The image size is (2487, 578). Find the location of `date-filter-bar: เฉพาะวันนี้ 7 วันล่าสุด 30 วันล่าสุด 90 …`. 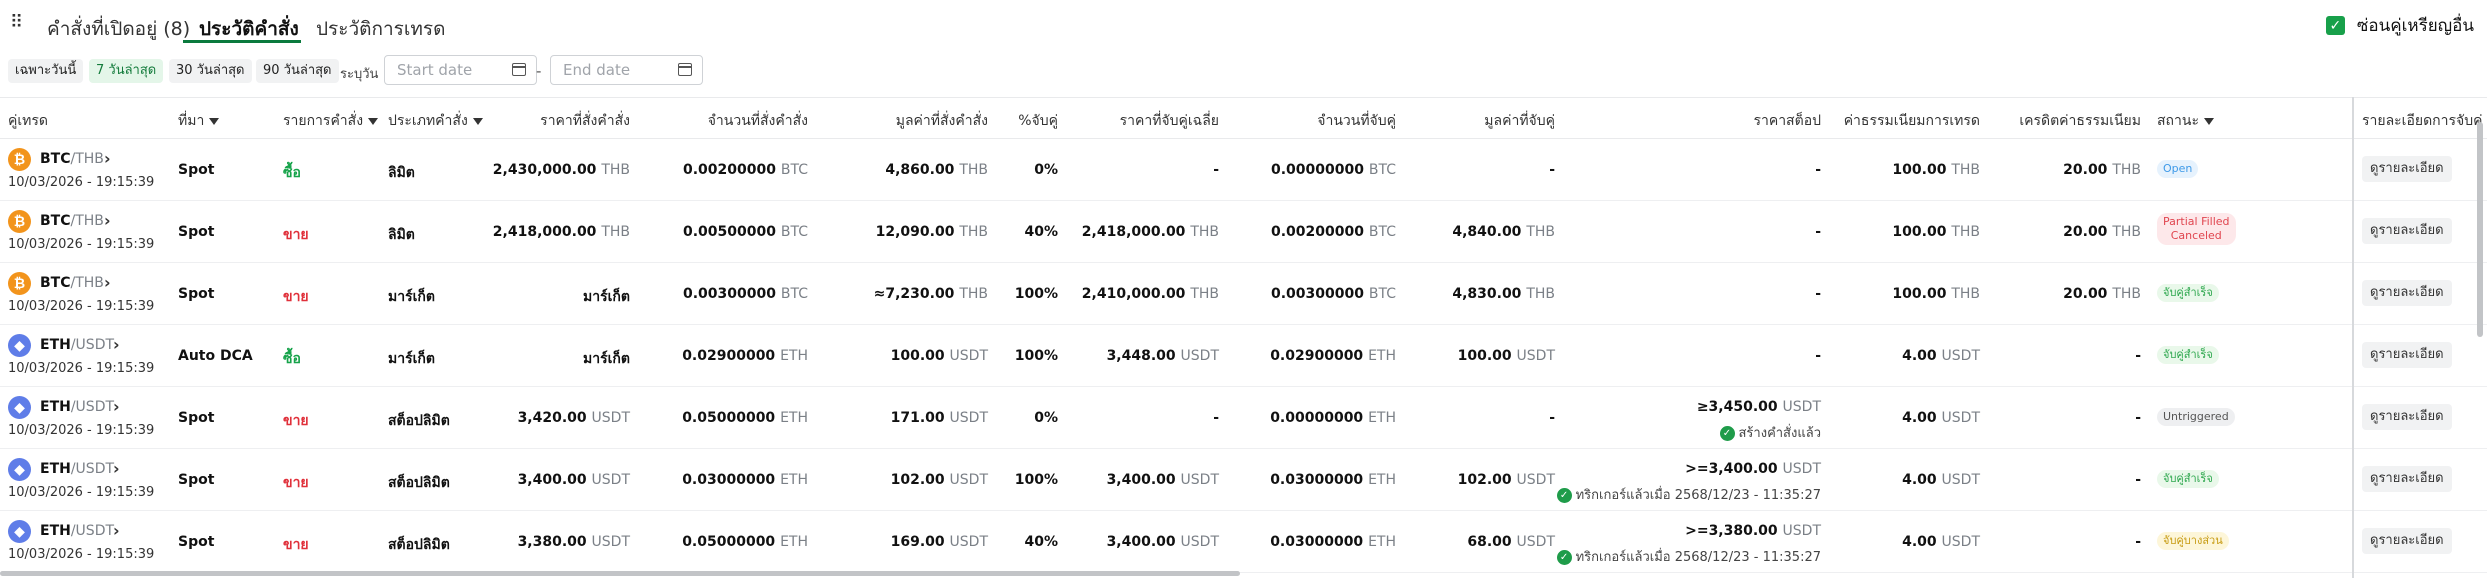

date-filter-bar: เฉพาะวันนี้ 7 วันล่าสุด 30 วันล่าสุด 90 … is located at coordinates (1243, 72).